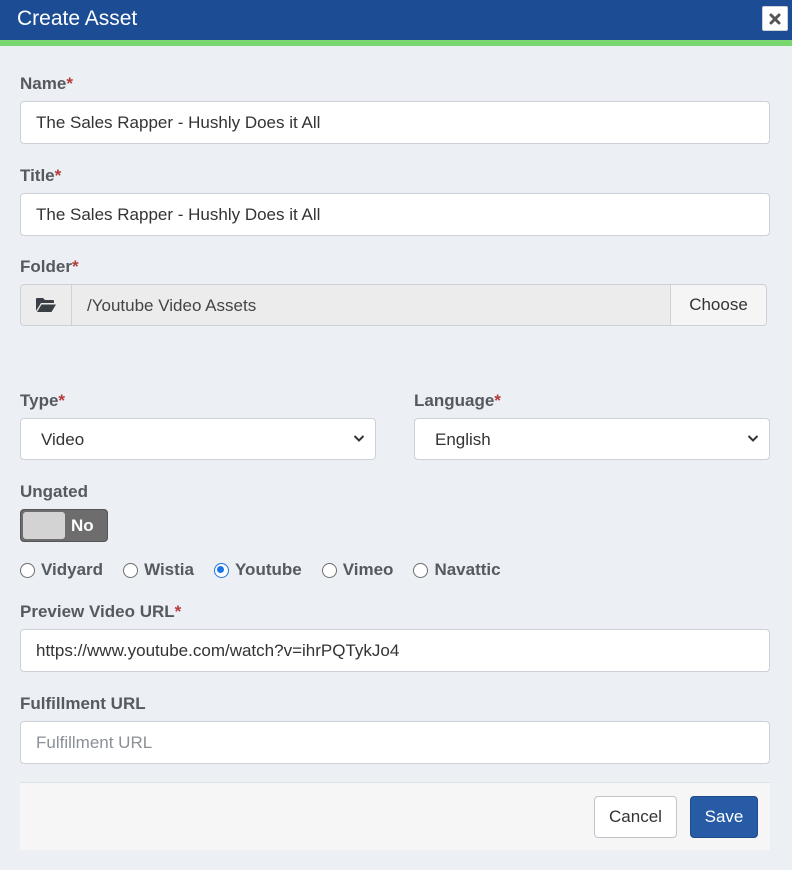 This screenshot has width=792, height=870. I want to click on close-button, so click(775, 18).